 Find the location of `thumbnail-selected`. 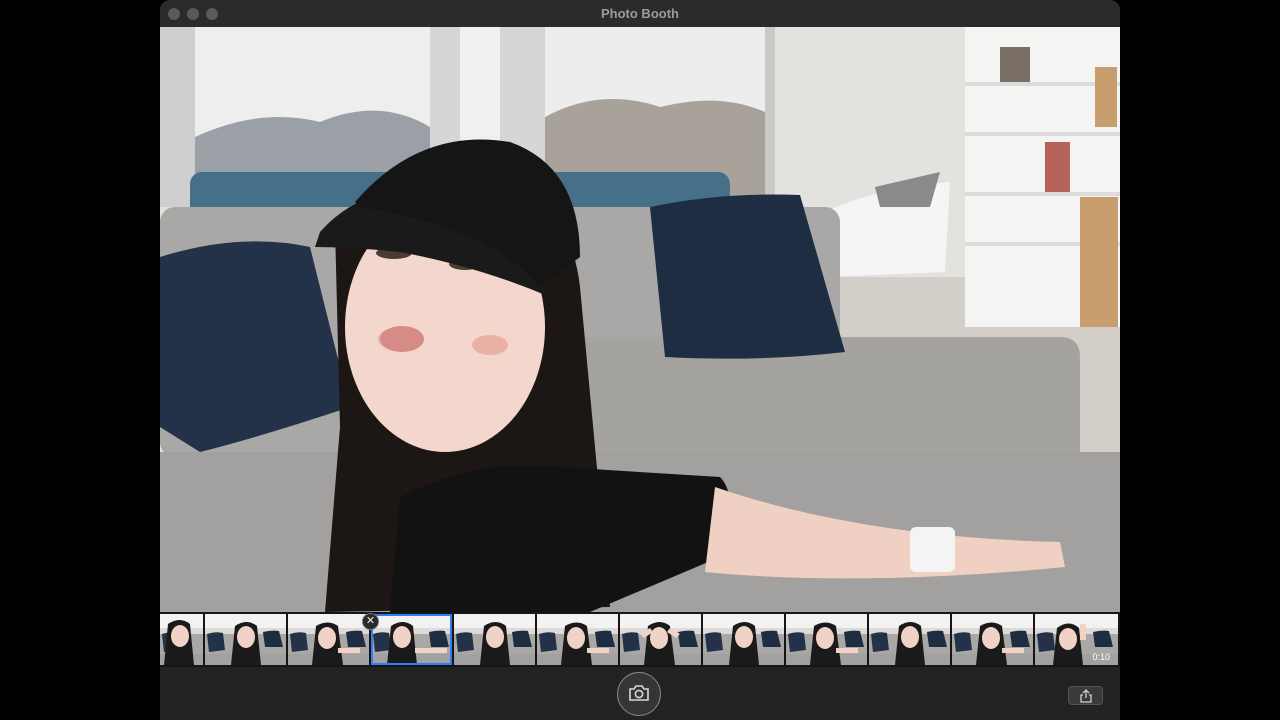

thumbnail-selected is located at coordinates (411, 639).